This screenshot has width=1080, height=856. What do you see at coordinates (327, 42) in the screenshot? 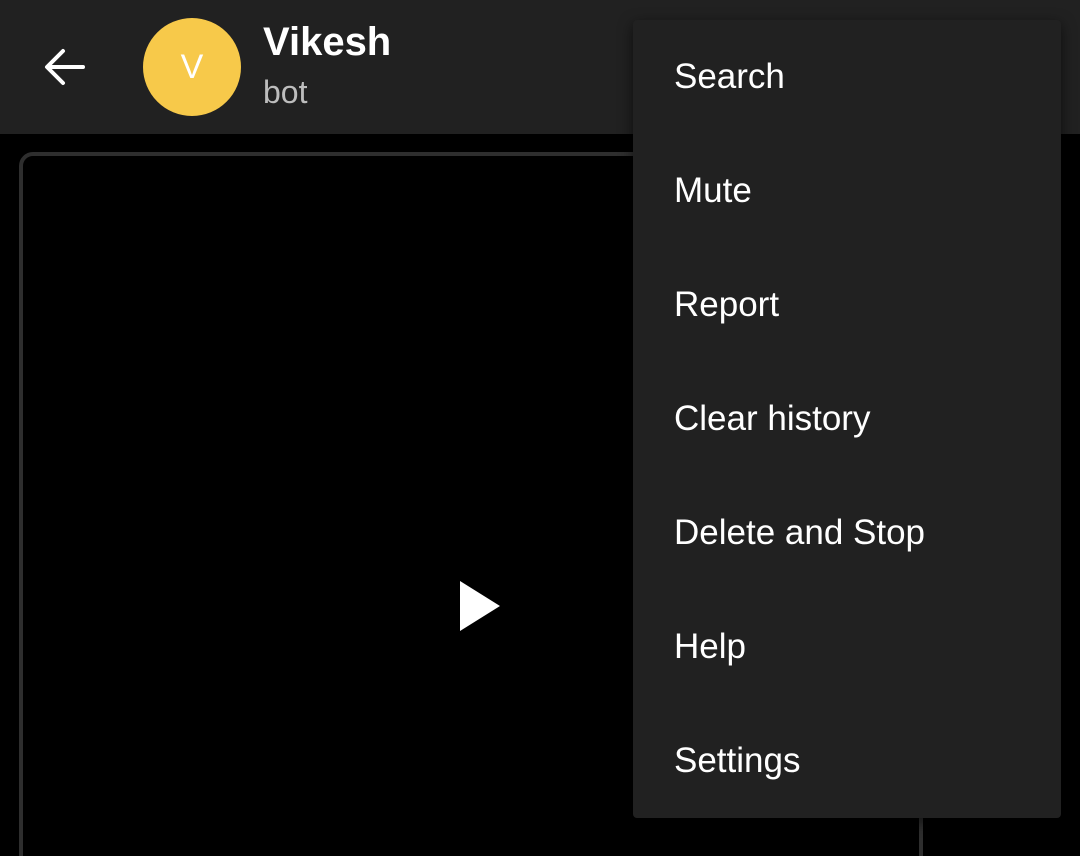
I see `chat-title: Vikesh` at bounding box center [327, 42].